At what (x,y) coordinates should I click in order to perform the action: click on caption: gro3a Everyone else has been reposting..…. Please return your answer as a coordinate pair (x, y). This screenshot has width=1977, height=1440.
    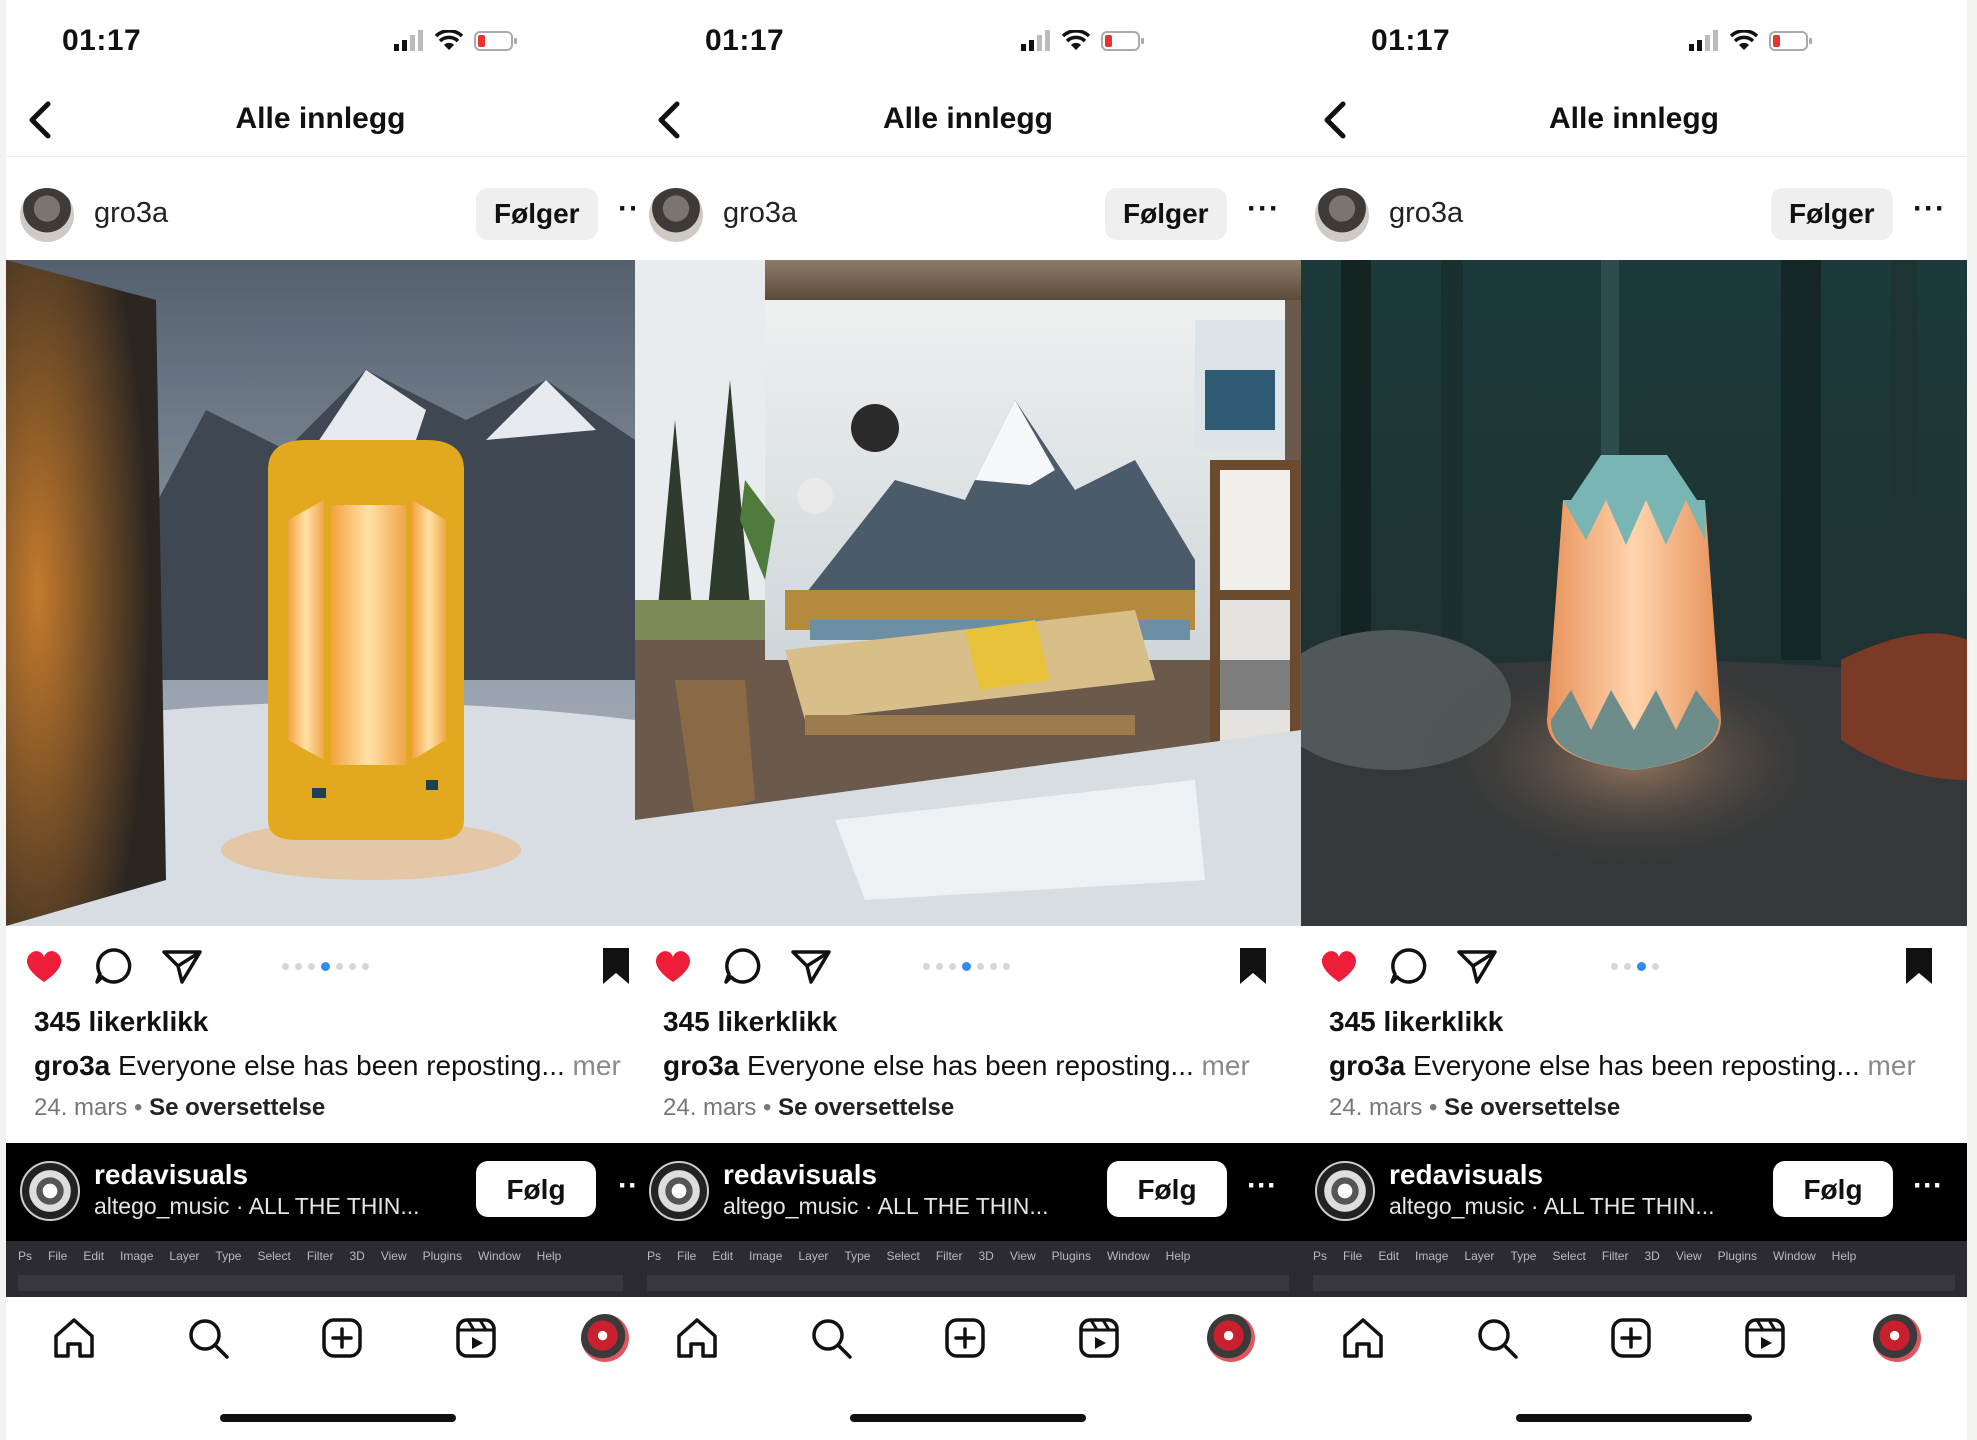
    Looking at the image, I should click on (956, 1066).